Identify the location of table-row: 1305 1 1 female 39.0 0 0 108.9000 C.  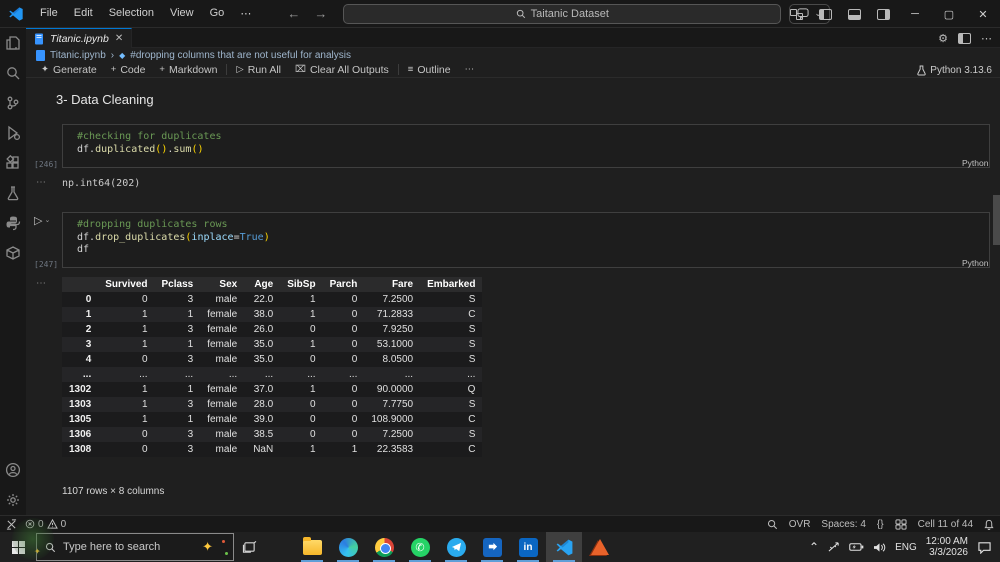
(272, 419).